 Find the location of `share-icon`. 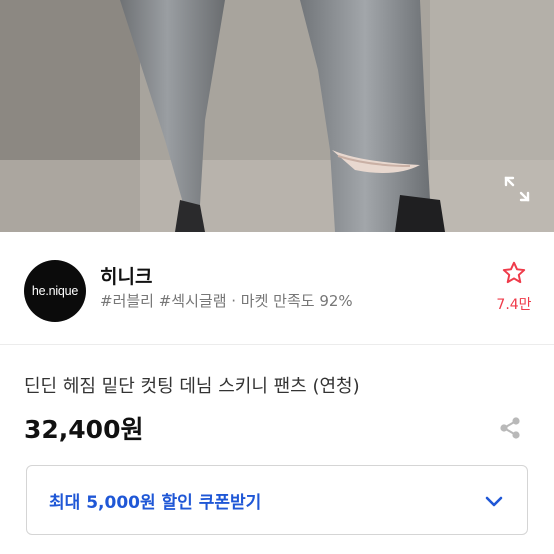

share-icon is located at coordinates (510, 428).